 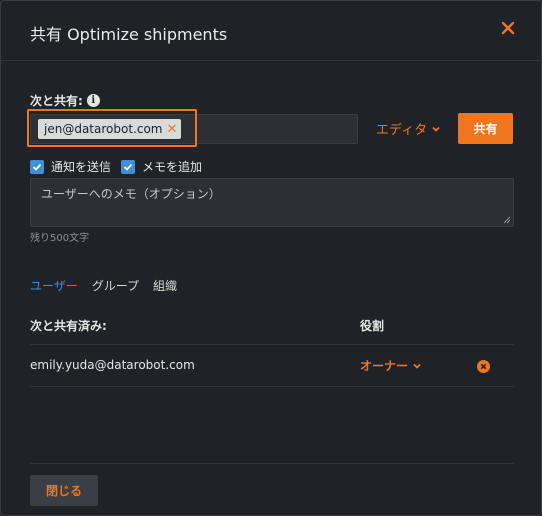 I want to click on highlight-box, so click(x=112, y=128).